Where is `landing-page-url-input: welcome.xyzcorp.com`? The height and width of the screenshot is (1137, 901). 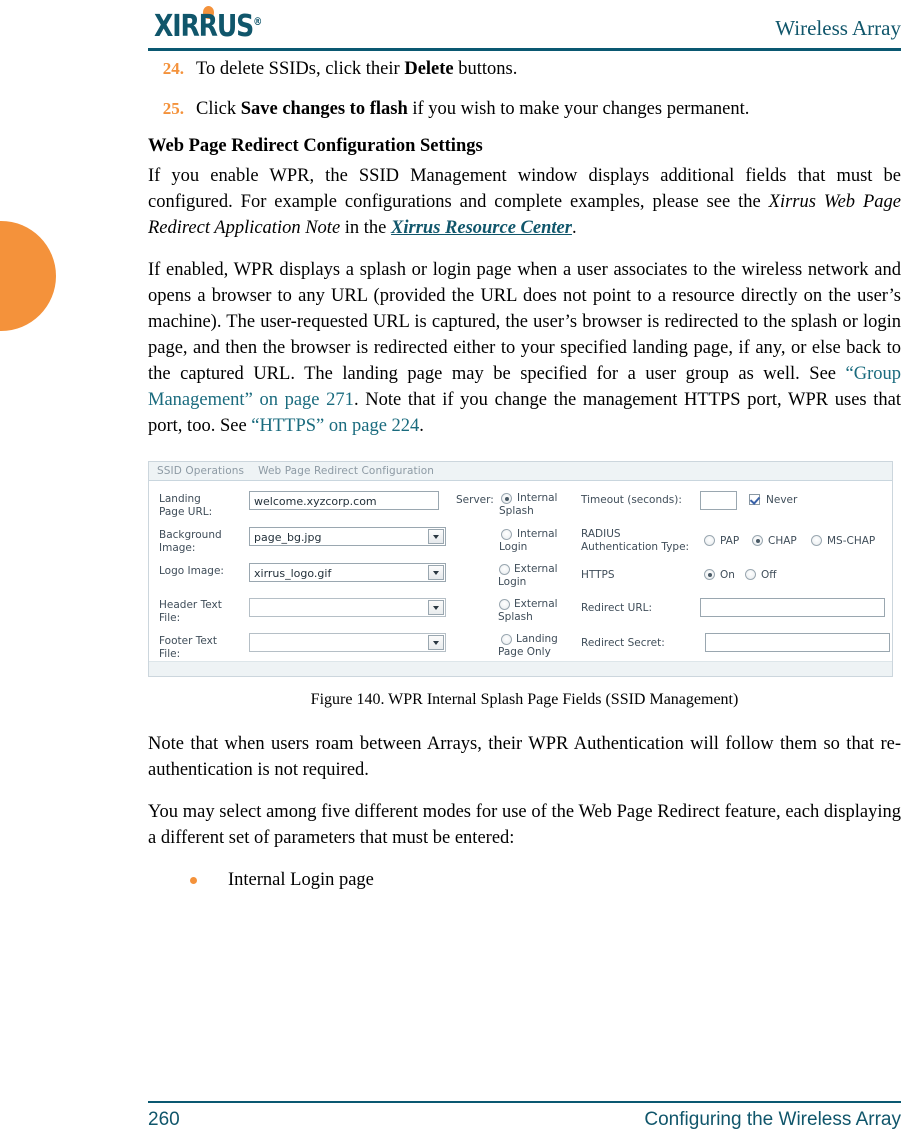
landing-page-url-input: welcome.xyzcorp.com is located at coordinates (344, 500).